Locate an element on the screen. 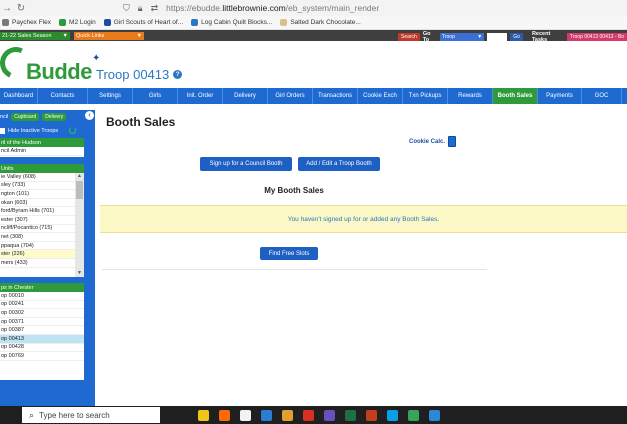 The height and width of the screenshot is (424, 627). tab-dashboard: Dashboard is located at coordinates (19, 96).